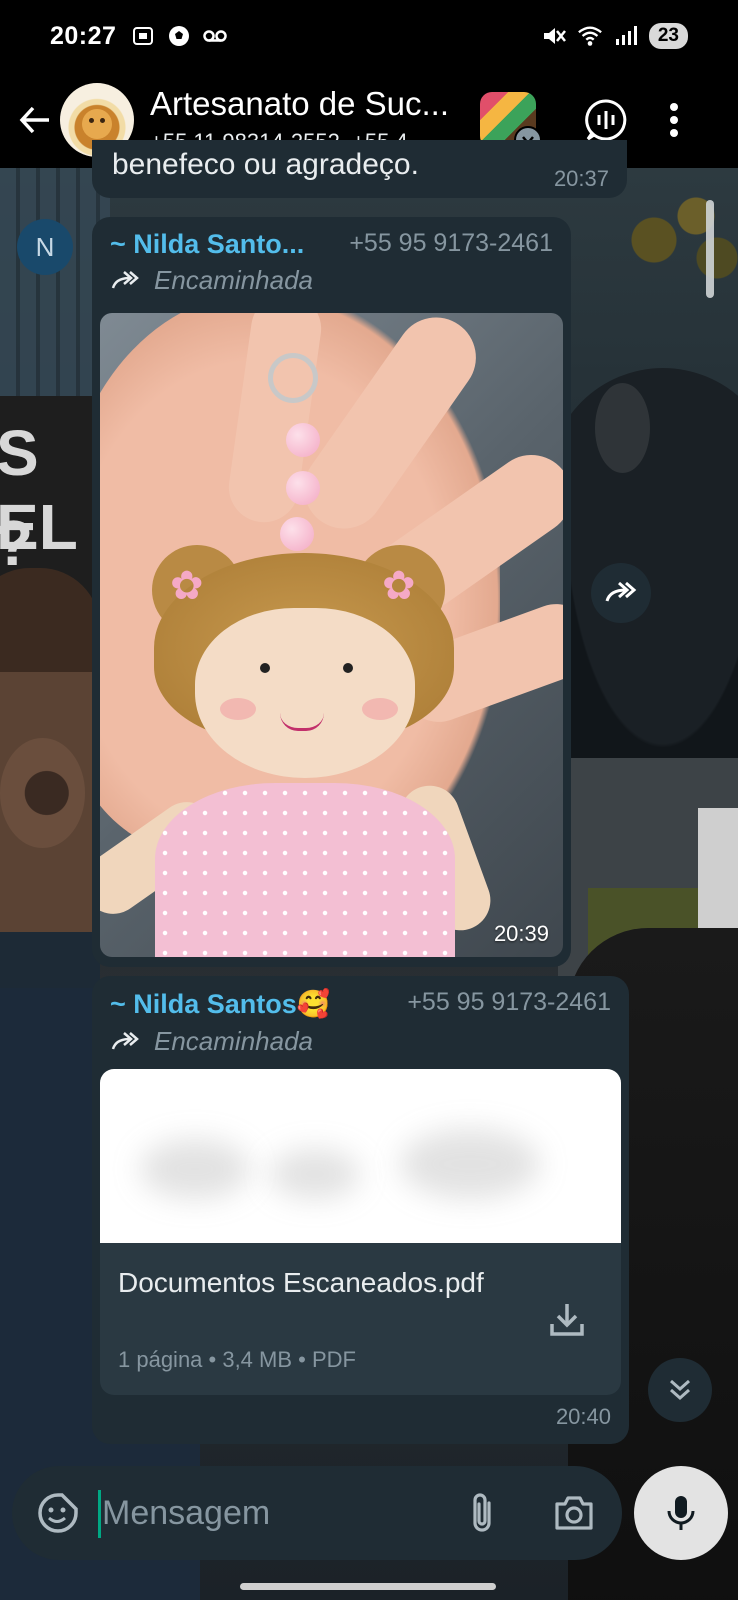 The height and width of the screenshot is (1600, 738). I want to click on microphone-icon, so click(681, 1513).